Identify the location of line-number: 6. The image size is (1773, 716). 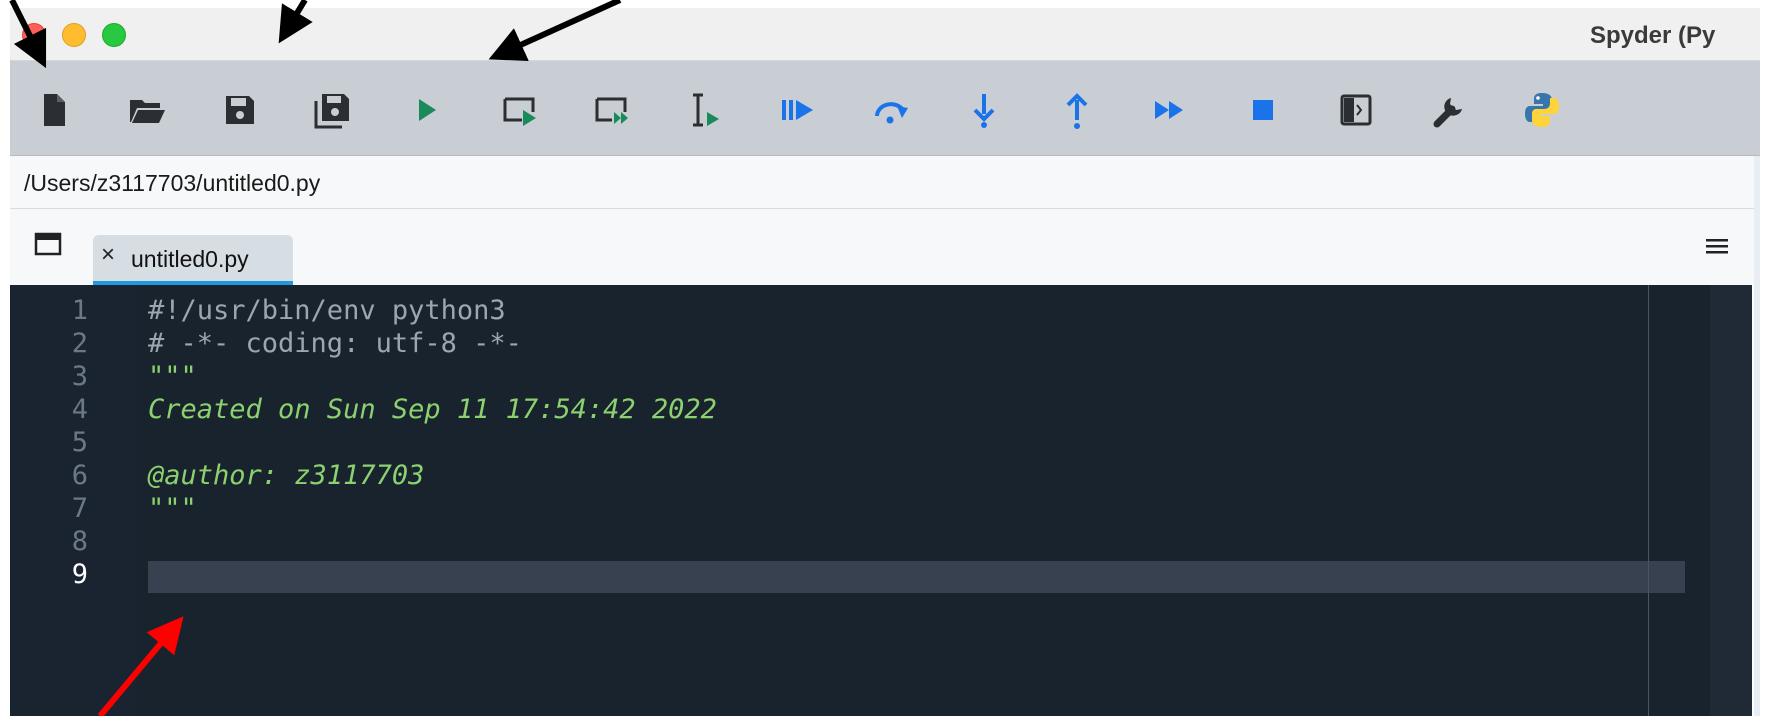
(79, 475).